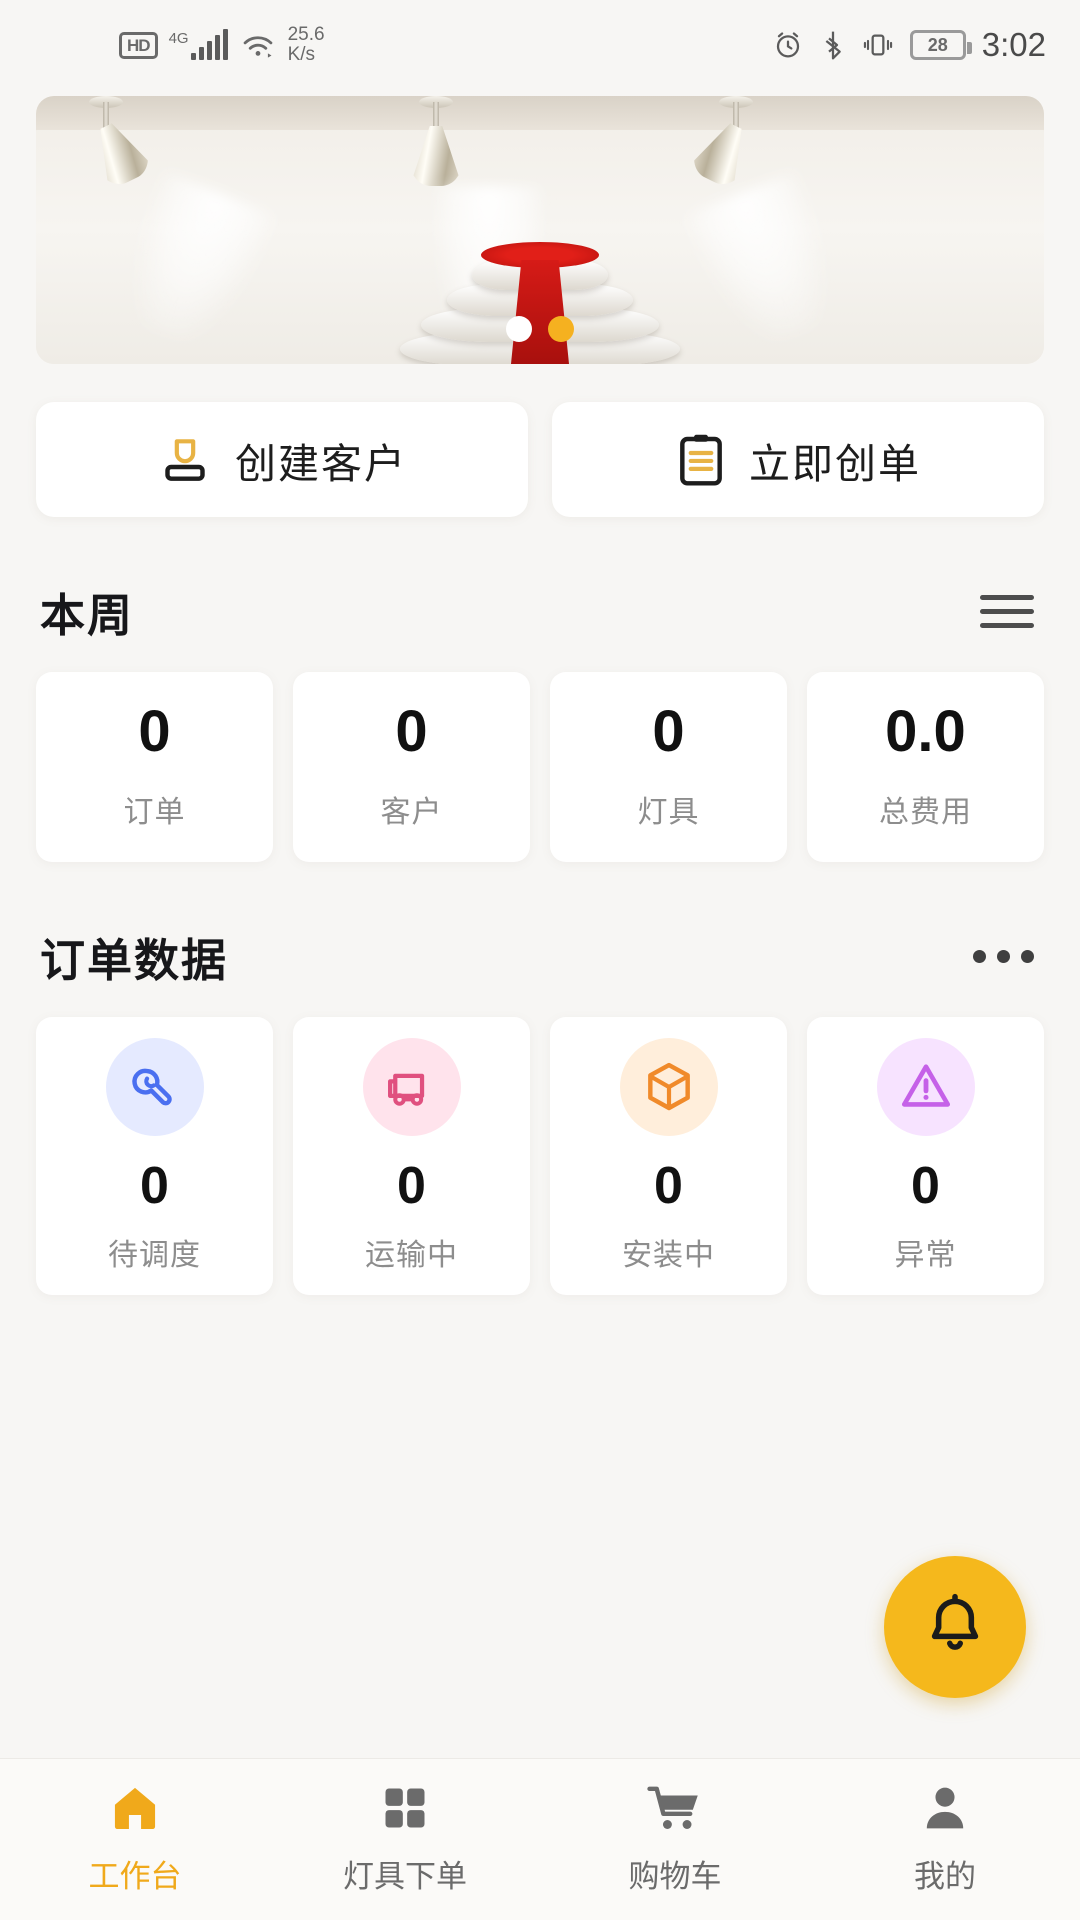 The width and height of the screenshot is (1080, 1920). I want to click on order-label: 运输中, so click(411, 1255).